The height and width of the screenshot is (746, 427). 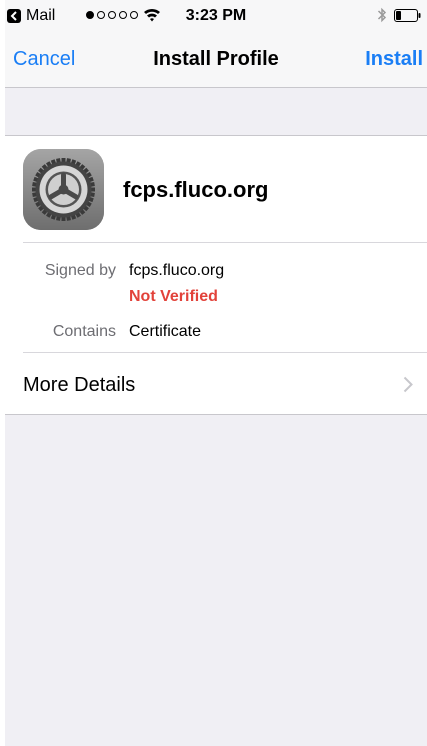 What do you see at coordinates (407, 15) in the screenshot?
I see `battery-icon` at bounding box center [407, 15].